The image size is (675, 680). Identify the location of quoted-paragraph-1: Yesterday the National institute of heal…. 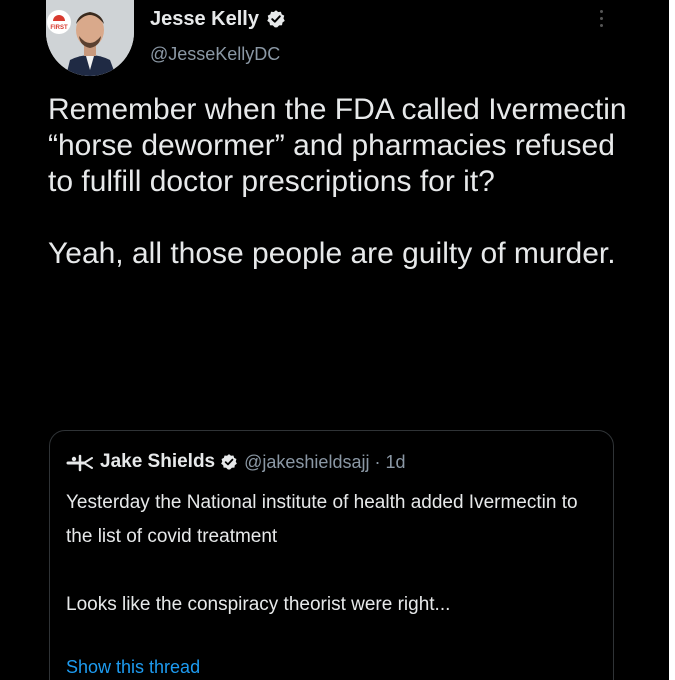
(322, 519).